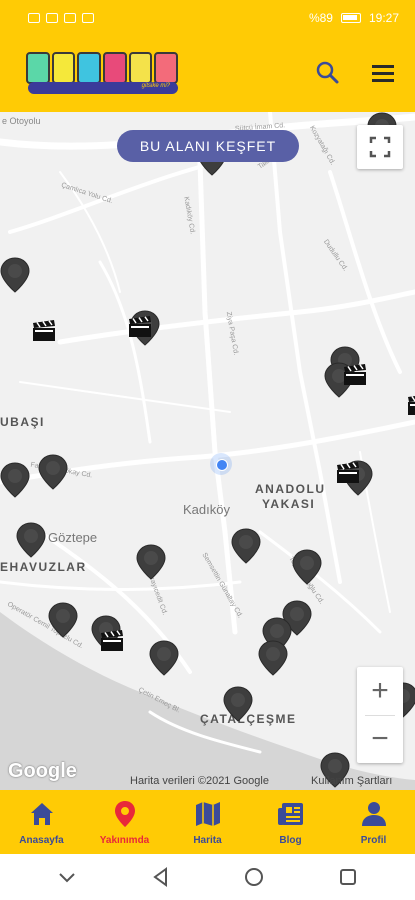 Image resolution: width=415 pixels, height=900 pixels. I want to click on map-label-kadikoy: Kadıköy, so click(206, 509).